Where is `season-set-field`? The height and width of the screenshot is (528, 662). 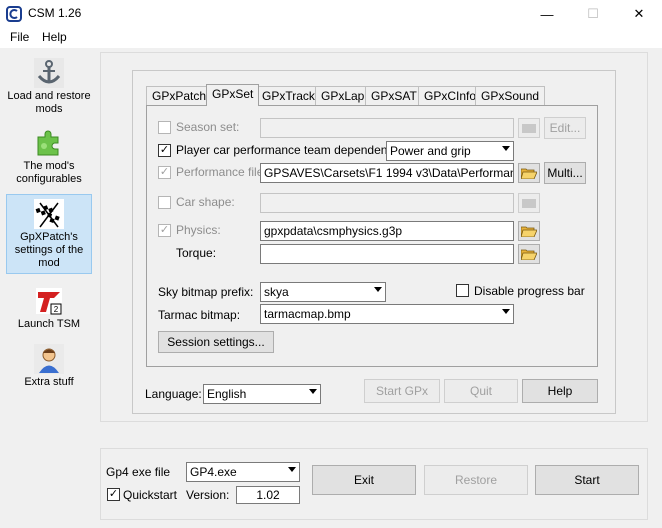 season-set-field is located at coordinates (387, 128).